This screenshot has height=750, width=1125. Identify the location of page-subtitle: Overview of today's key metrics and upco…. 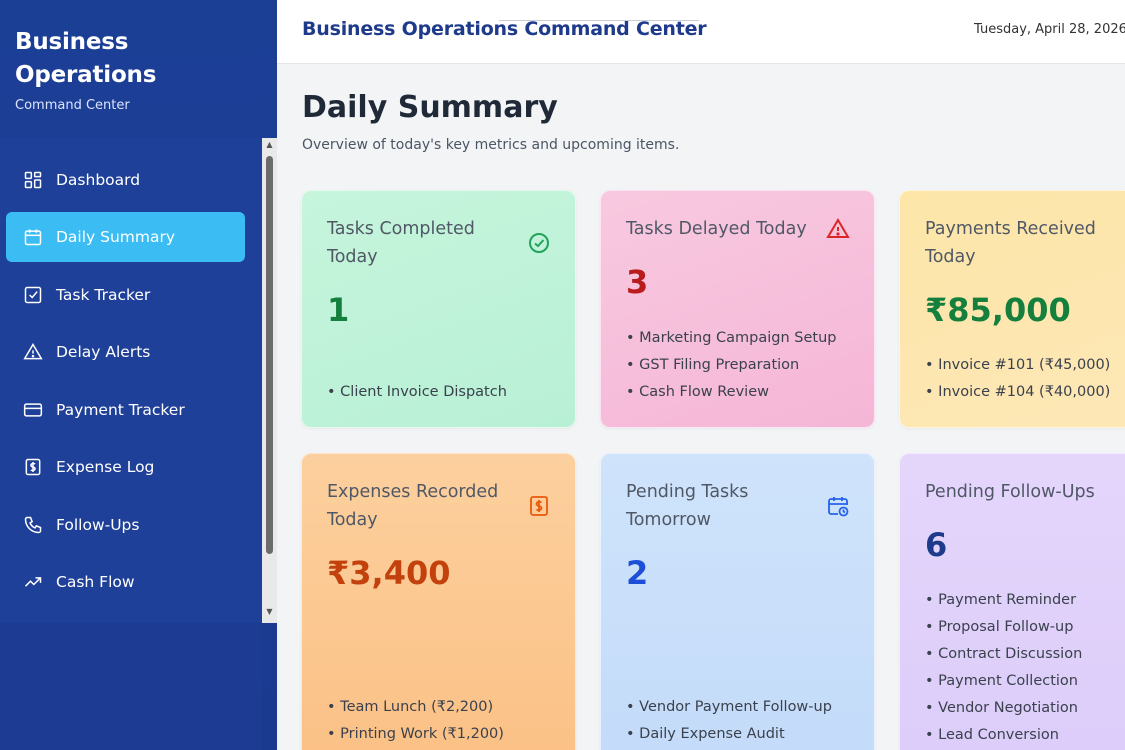
(491, 145).